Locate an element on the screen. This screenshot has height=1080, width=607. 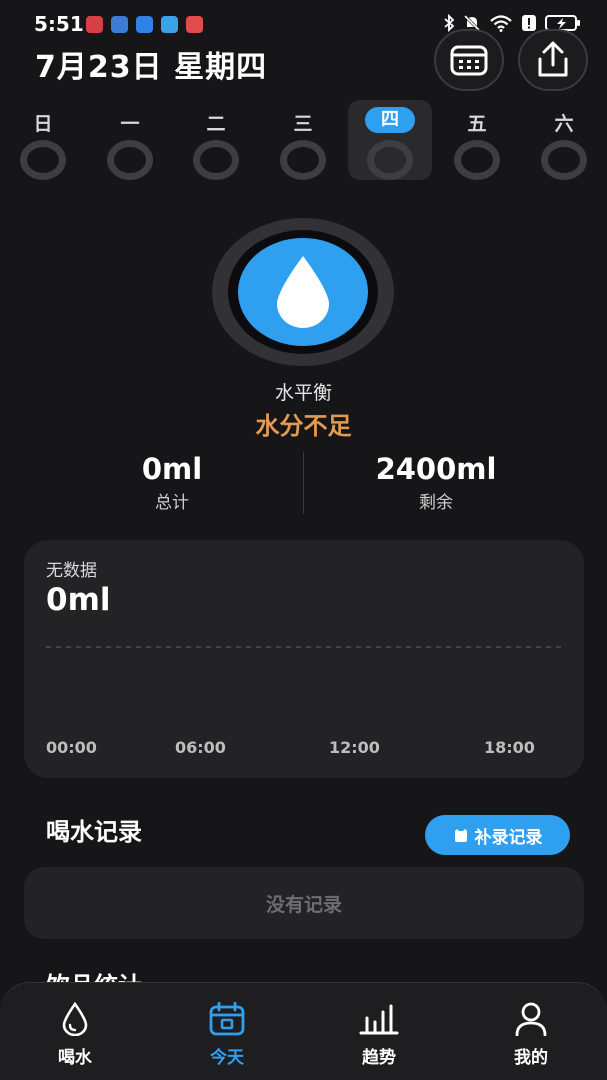
tab-label: 我的 is located at coordinates (531, 1058).